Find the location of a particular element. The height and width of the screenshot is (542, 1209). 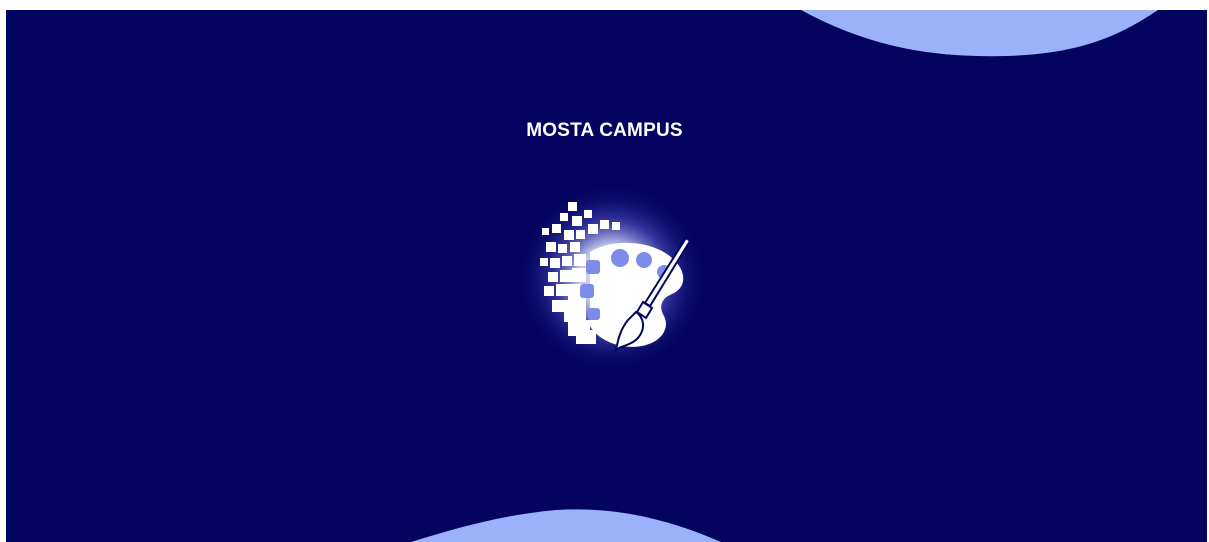

bottom-wave is located at coordinates (566, 525).